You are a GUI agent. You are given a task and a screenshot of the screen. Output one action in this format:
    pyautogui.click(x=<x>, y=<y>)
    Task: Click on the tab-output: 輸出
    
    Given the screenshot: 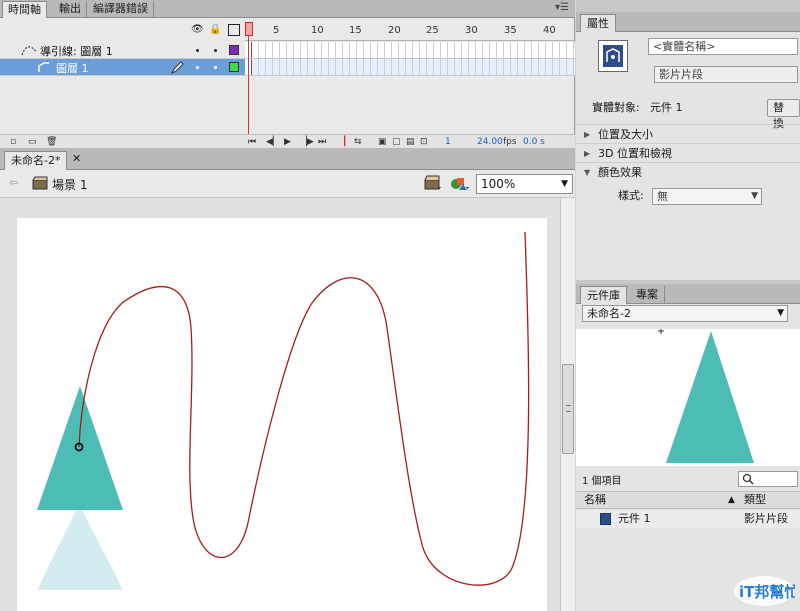 What is the action you would take?
    pyautogui.click(x=70, y=9)
    